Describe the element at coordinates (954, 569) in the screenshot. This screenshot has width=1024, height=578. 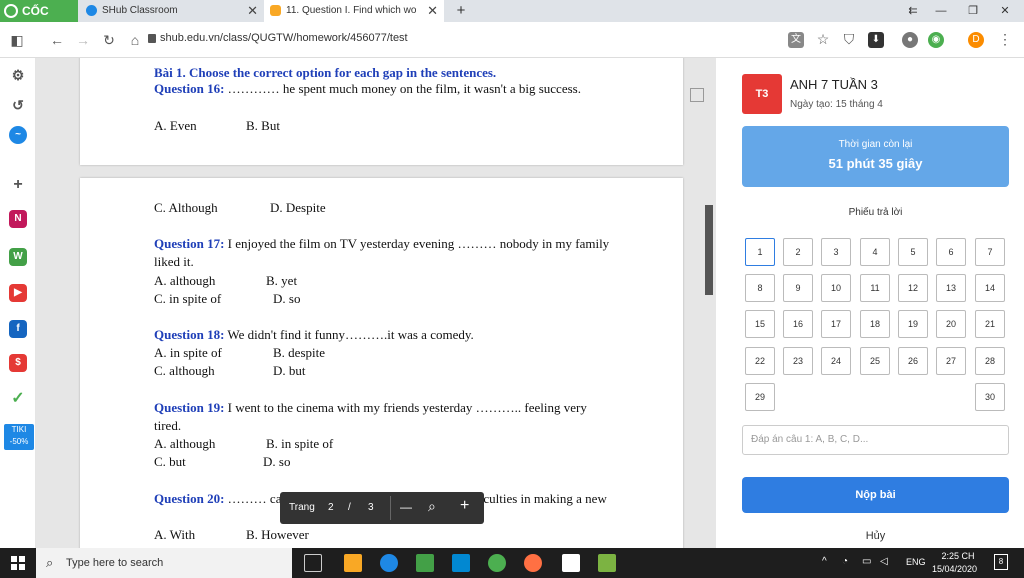
I see `clock-date: 15/04/2020` at that location.